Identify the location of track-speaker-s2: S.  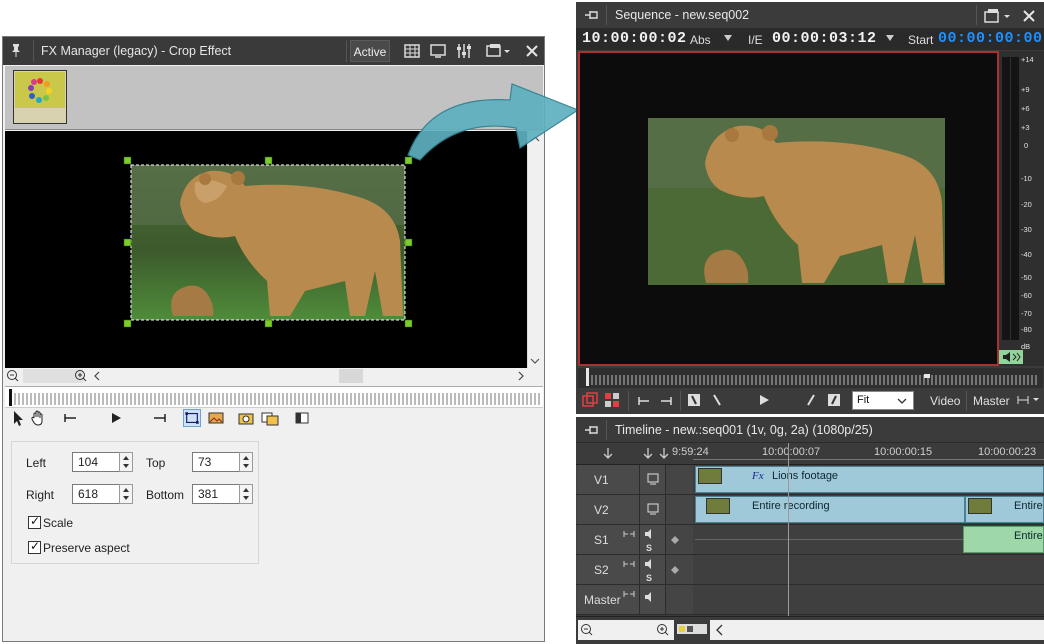
(653, 569).